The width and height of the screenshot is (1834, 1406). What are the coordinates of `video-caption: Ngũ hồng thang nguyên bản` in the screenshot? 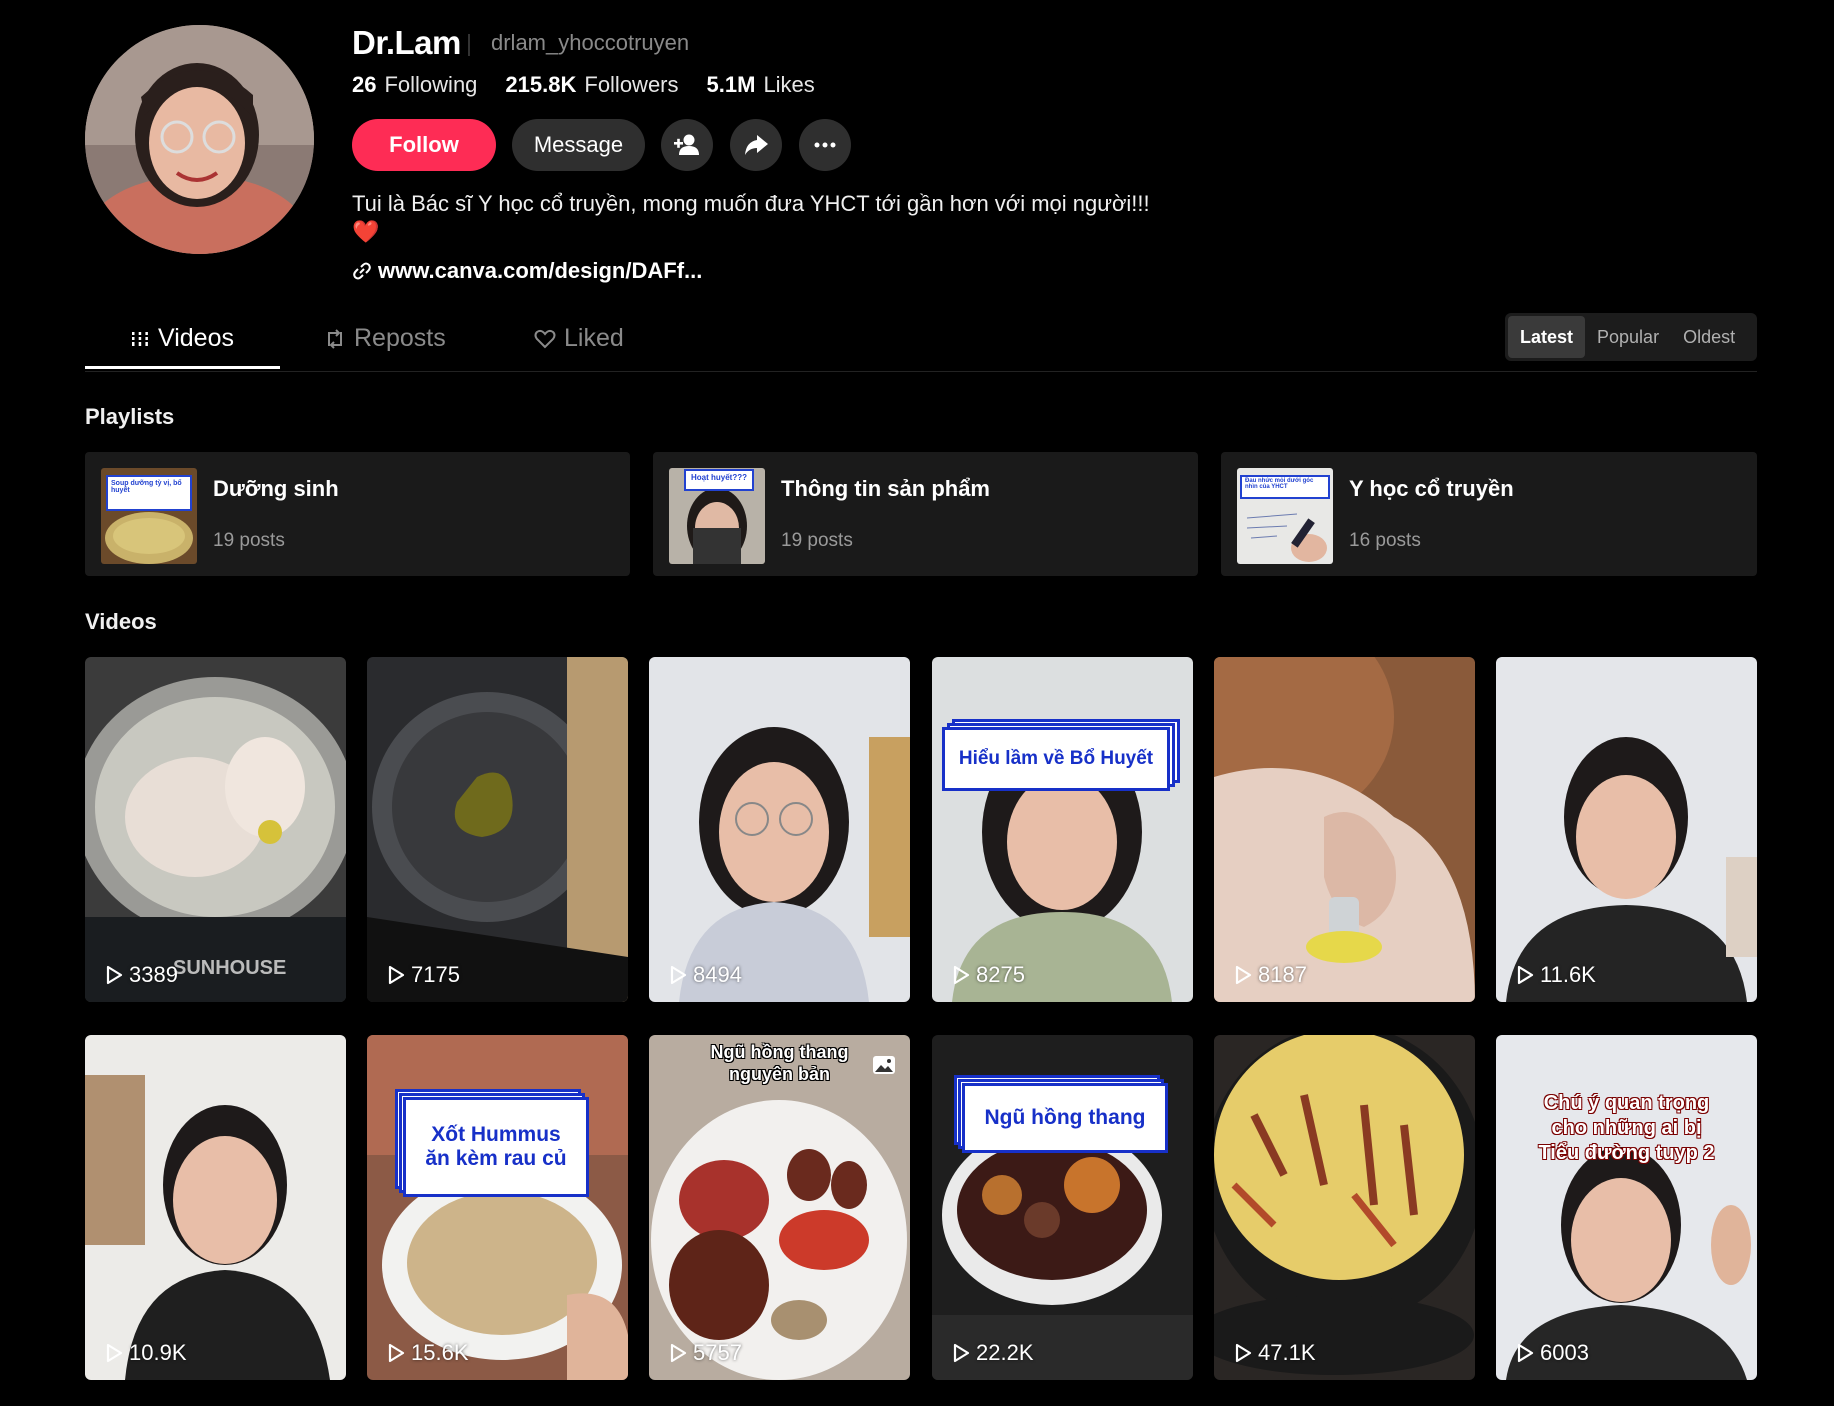 It's located at (779, 1063).